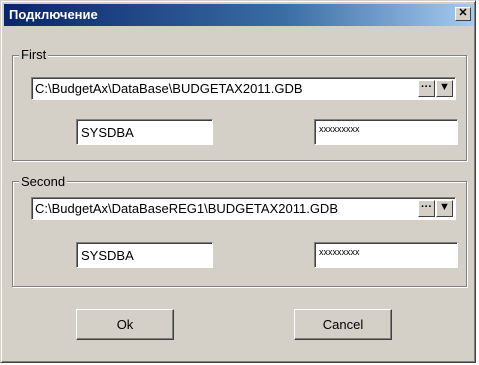 The width and height of the screenshot is (479, 365). I want to click on close-icon: ✕, so click(463, 13).